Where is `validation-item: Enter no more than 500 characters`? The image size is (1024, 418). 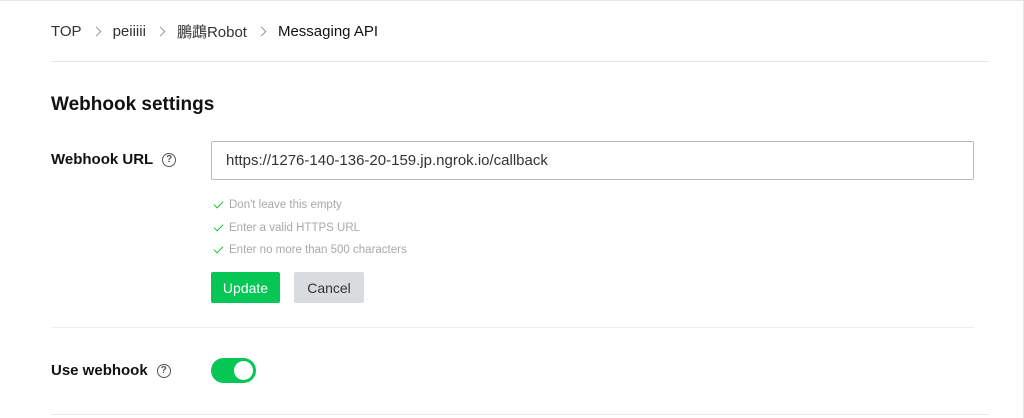 validation-item: Enter no more than 500 characters is located at coordinates (310, 250).